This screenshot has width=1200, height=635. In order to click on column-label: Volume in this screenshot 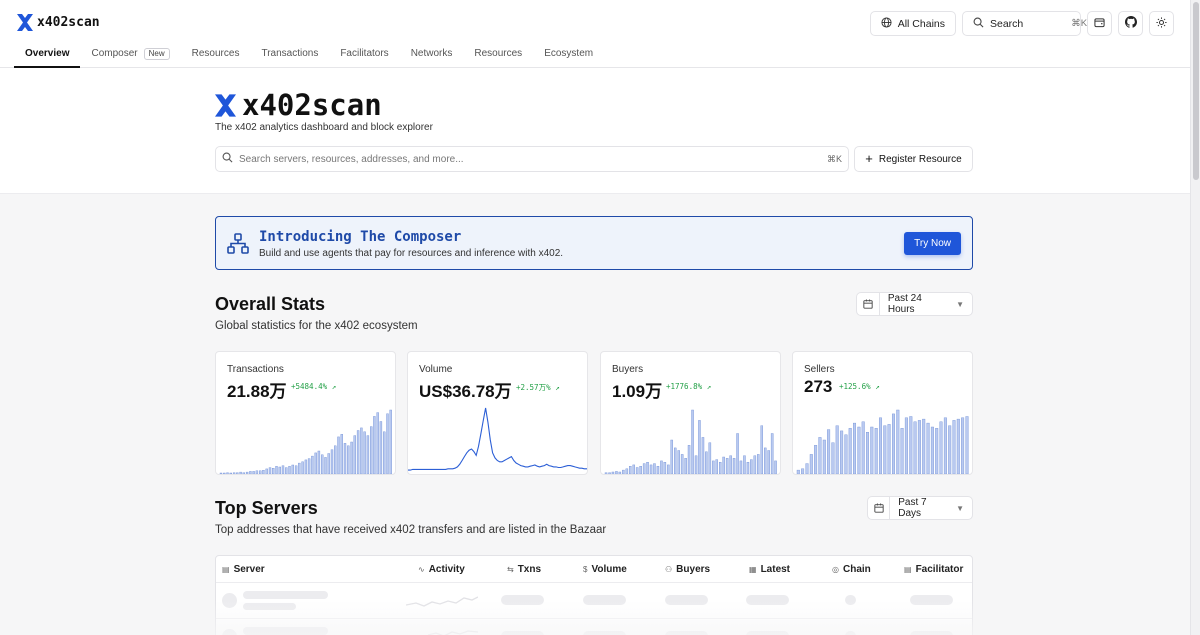, I will do `click(609, 569)`.